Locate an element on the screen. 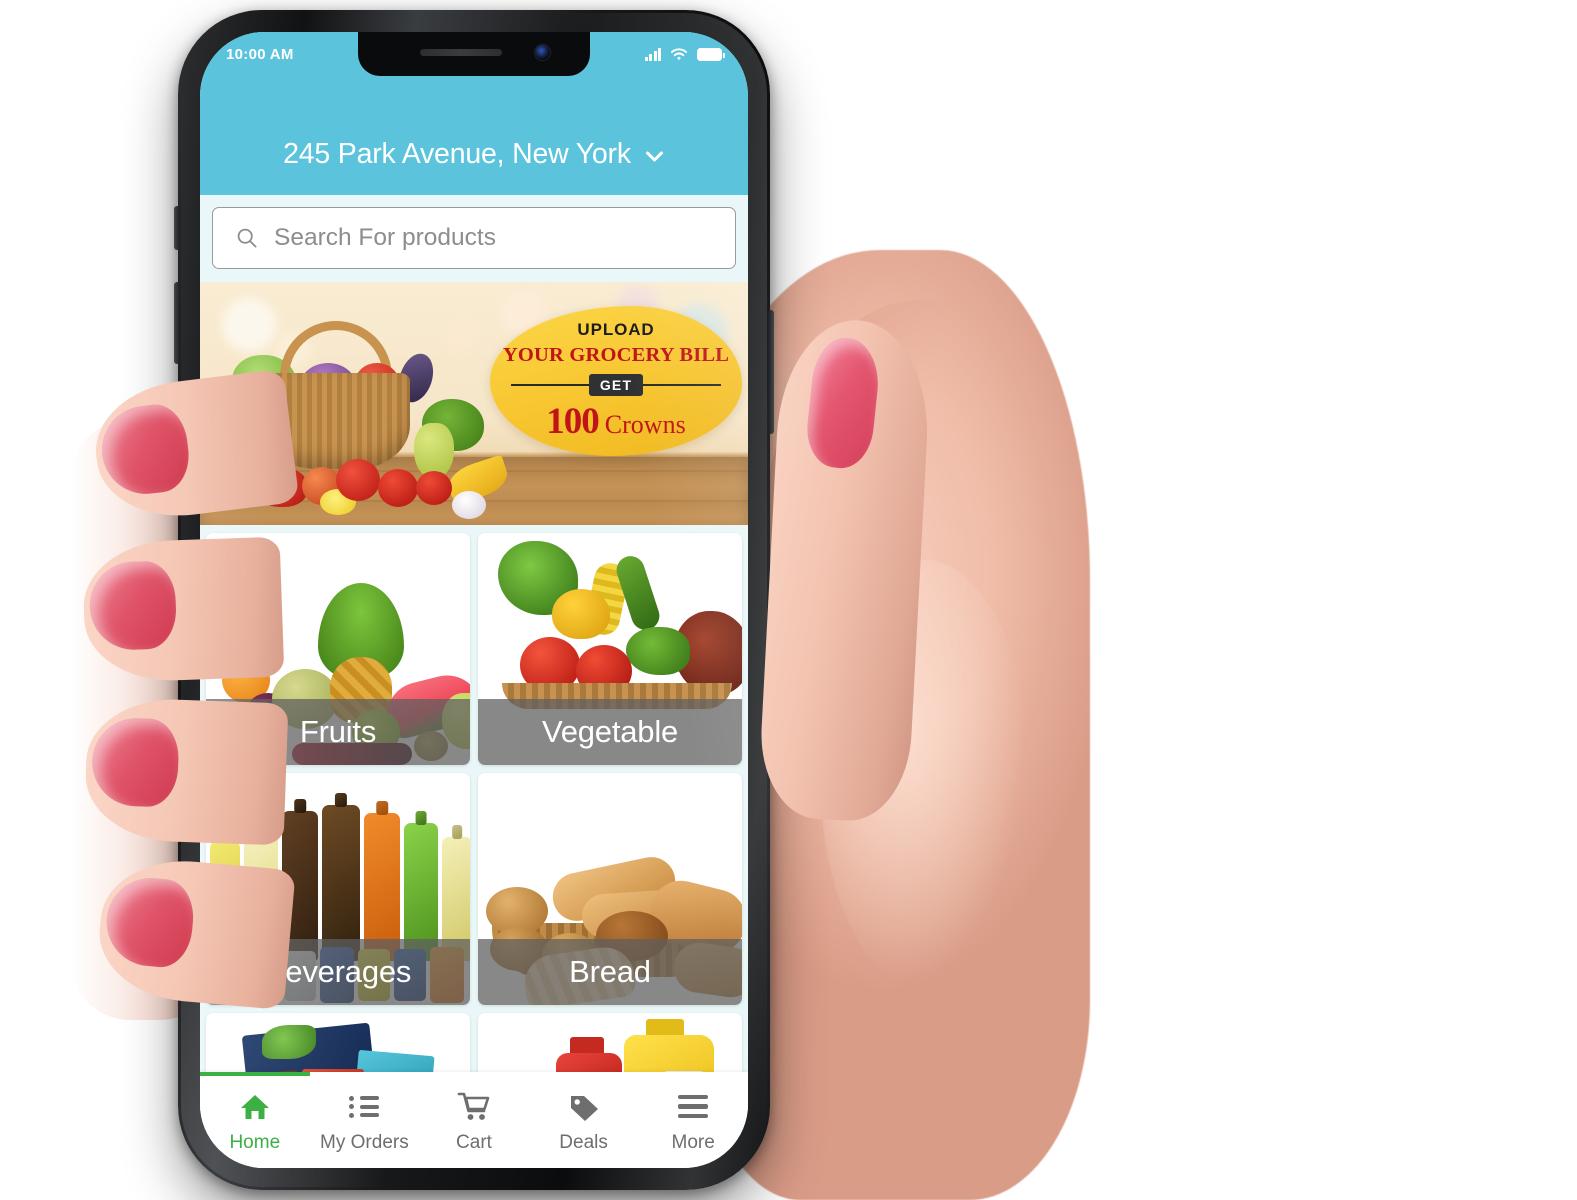  cola-bottle-image is located at coordinates (341, 883).